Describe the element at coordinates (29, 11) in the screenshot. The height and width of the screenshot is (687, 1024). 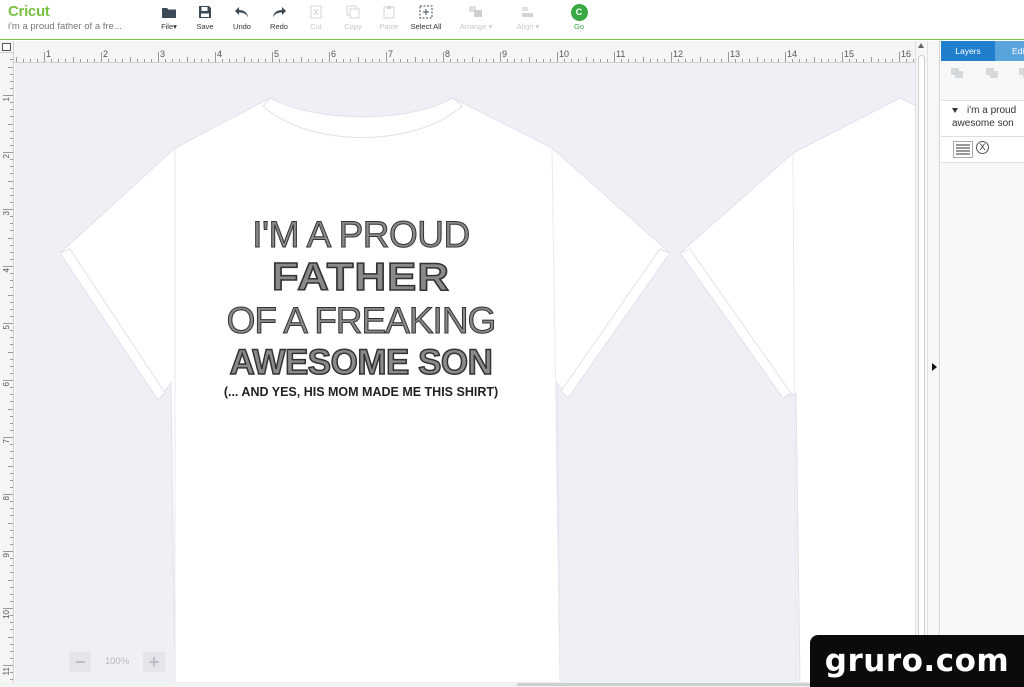
I see `cricut-logo: Cricut` at that location.